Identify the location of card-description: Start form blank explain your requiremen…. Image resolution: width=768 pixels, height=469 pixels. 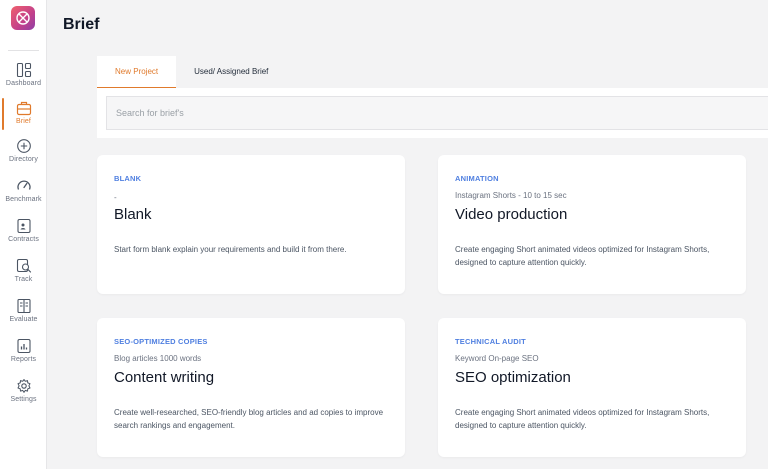
(230, 249).